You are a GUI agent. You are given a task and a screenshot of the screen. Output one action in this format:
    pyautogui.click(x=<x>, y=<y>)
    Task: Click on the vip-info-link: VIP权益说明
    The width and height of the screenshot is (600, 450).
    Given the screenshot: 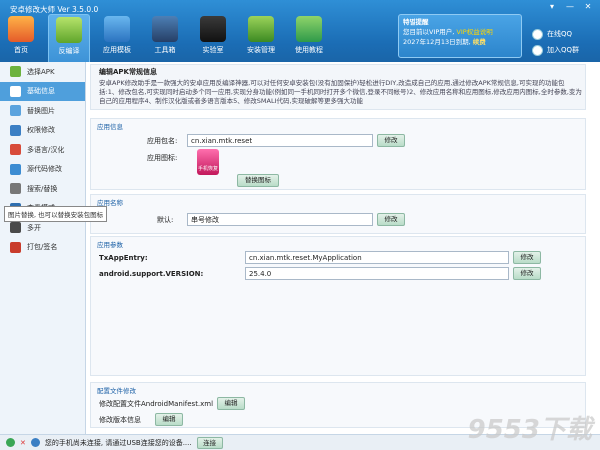 What is the action you would take?
    pyautogui.click(x=474, y=32)
    